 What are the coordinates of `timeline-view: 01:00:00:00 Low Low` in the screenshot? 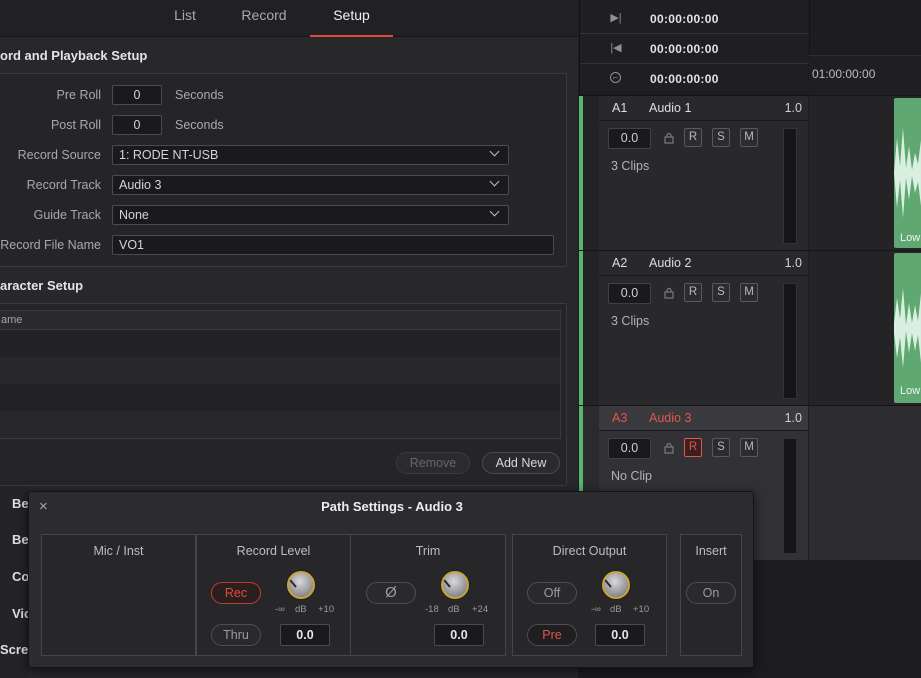 It's located at (865, 339).